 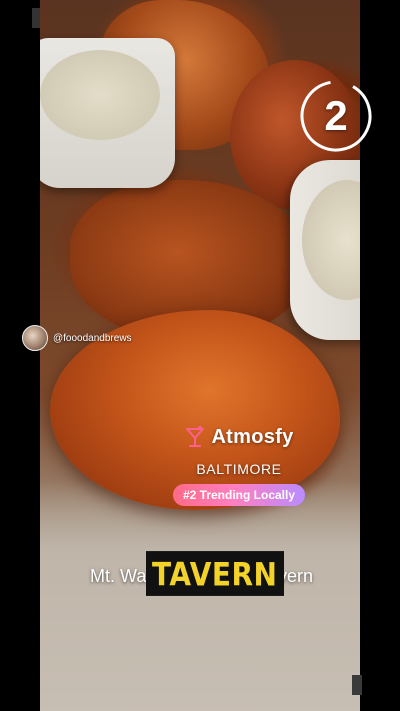 What do you see at coordinates (239, 495) in the screenshot?
I see `trending-badge: #2 Trending Locally` at bounding box center [239, 495].